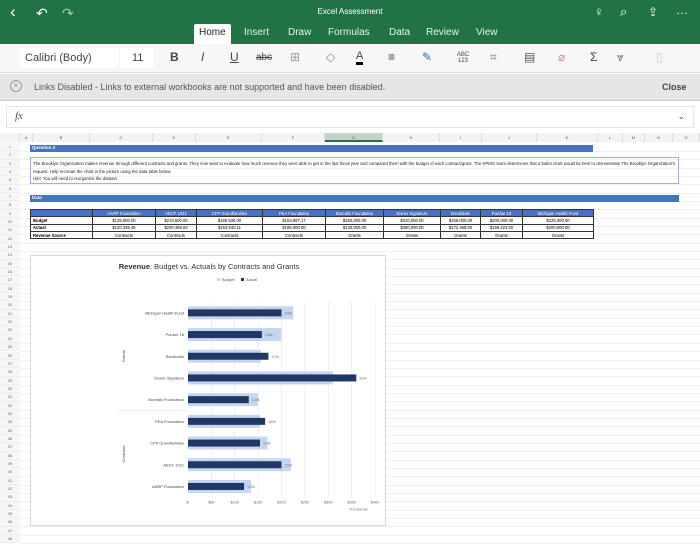  Describe the element at coordinates (10, 380) in the screenshot. I see `row-header: 29` at that location.